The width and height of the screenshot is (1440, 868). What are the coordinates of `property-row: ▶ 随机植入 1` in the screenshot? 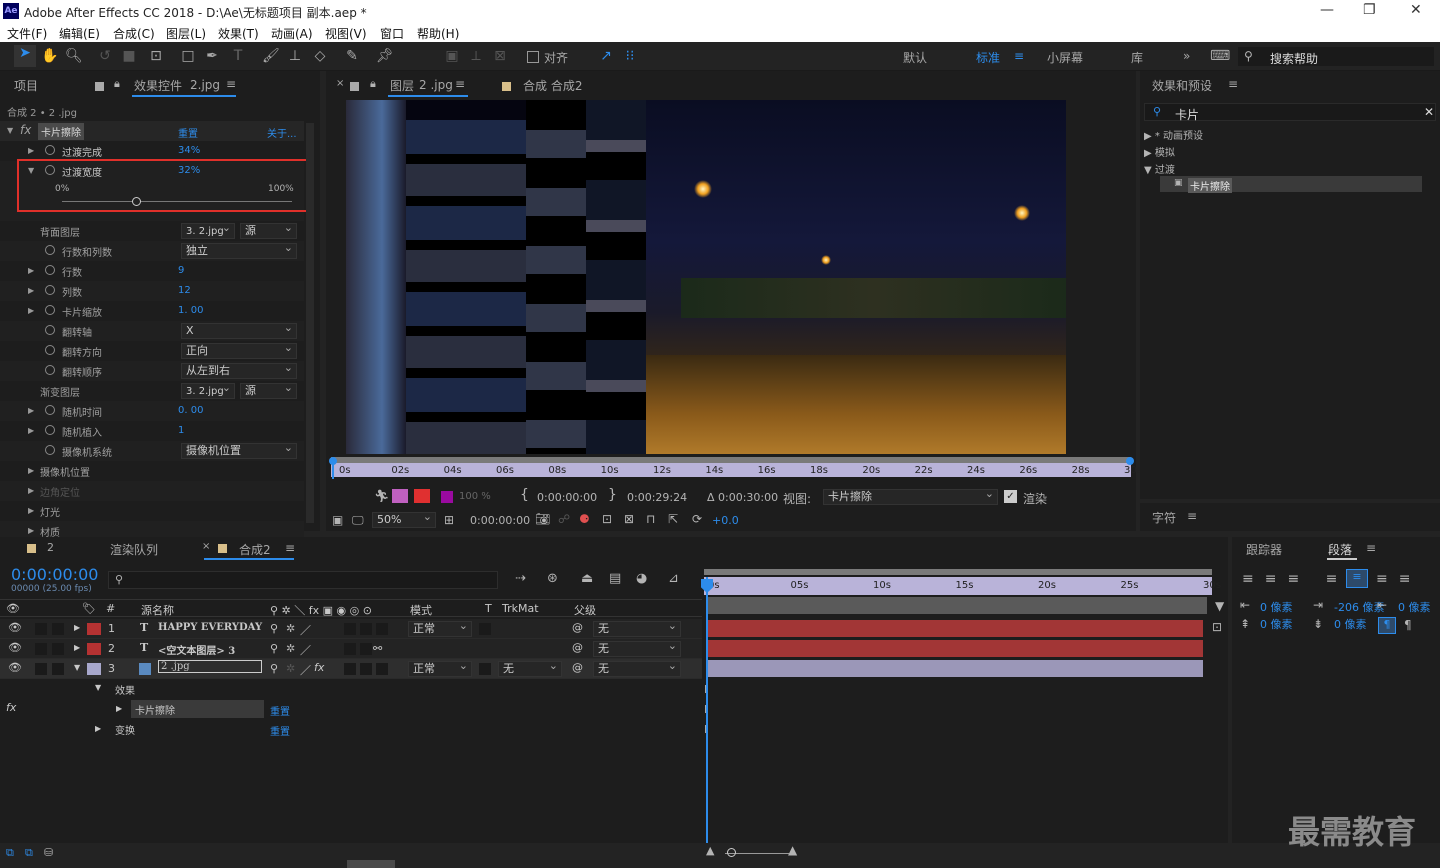 It's located at (152, 431).